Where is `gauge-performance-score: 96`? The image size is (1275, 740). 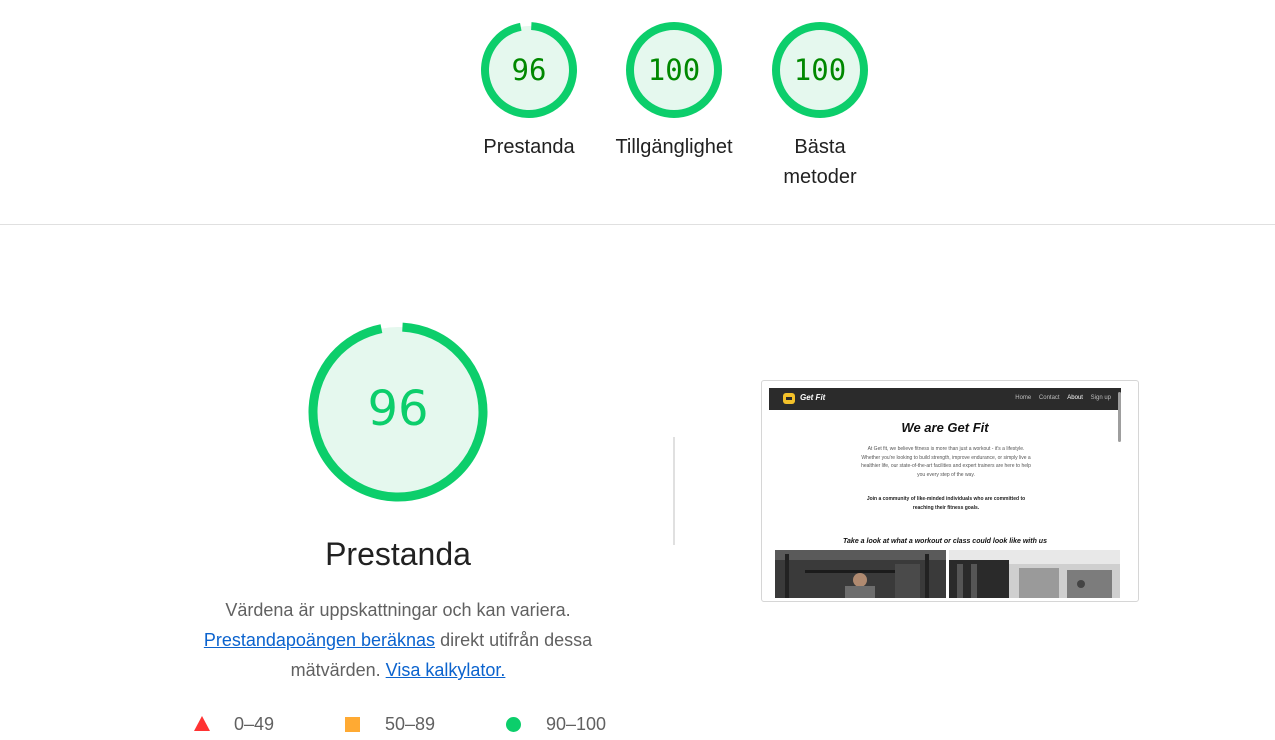
gauge-performance-score: 96 is located at coordinates (529, 70).